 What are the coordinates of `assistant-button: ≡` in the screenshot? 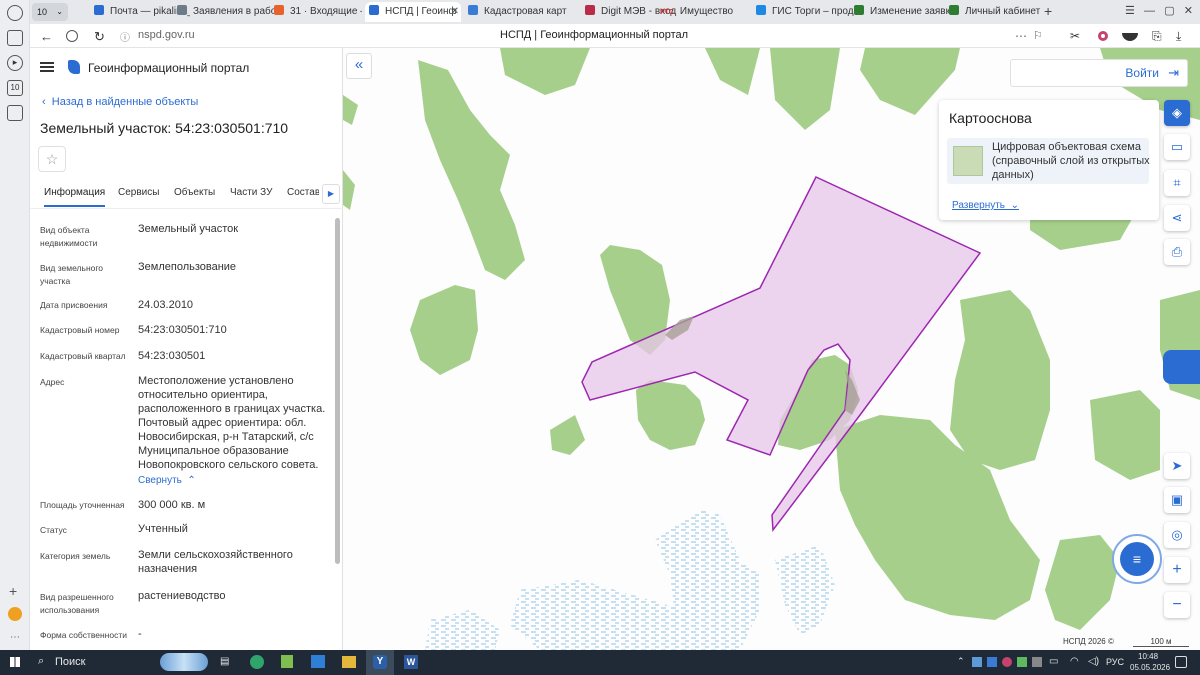 It's located at (1137, 559).